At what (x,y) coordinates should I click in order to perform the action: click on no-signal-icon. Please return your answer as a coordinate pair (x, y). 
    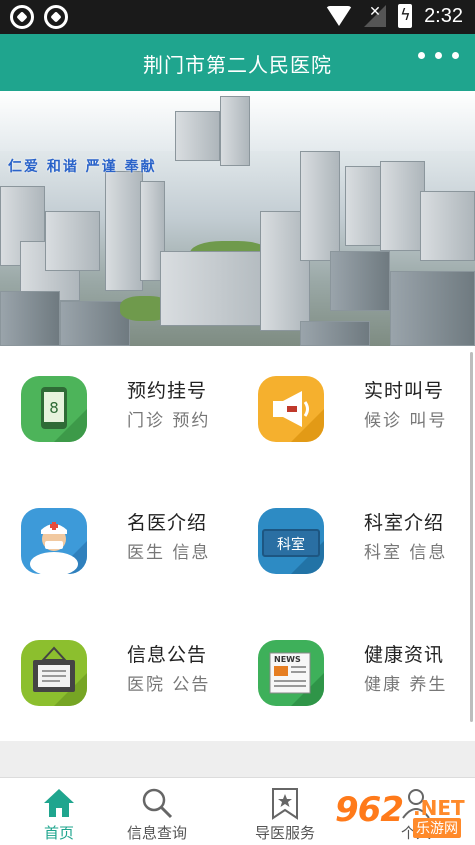
    Looking at the image, I should click on (375, 15).